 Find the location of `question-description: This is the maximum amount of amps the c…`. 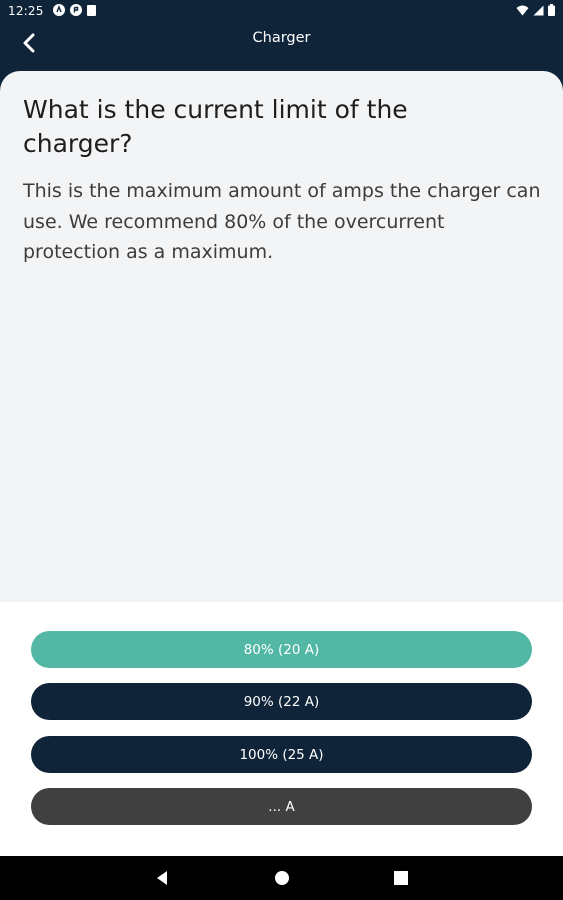

question-description: This is the maximum amount of amps the c… is located at coordinates (282, 221).